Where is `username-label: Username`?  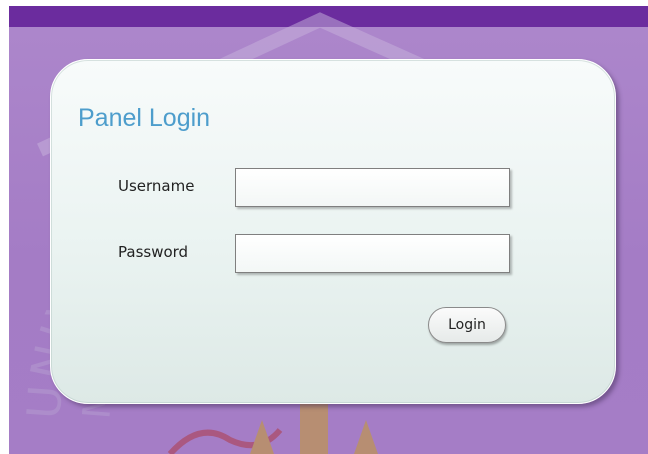 username-label: Username is located at coordinates (156, 186).